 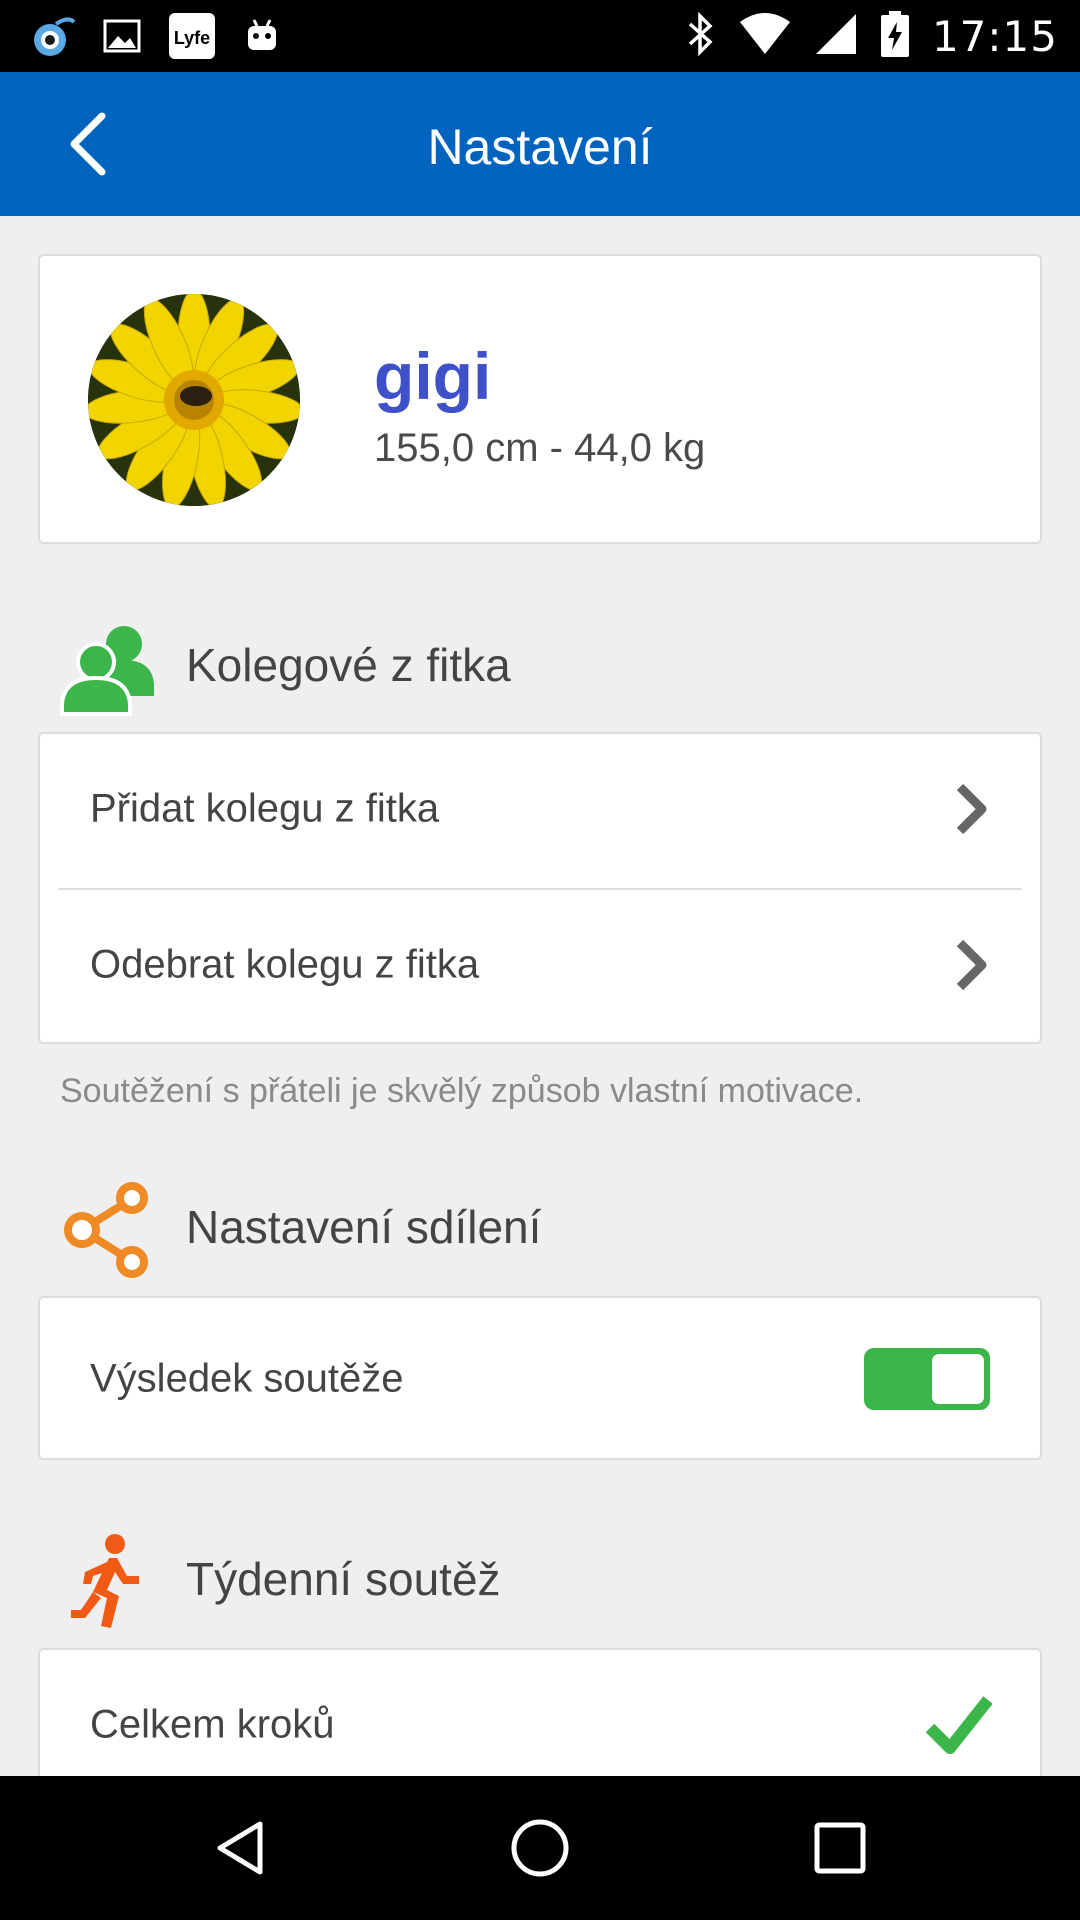 What do you see at coordinates (871, 36) in the screenshot?
I see `system-status: 17:15` at bounding box center [871, 36].